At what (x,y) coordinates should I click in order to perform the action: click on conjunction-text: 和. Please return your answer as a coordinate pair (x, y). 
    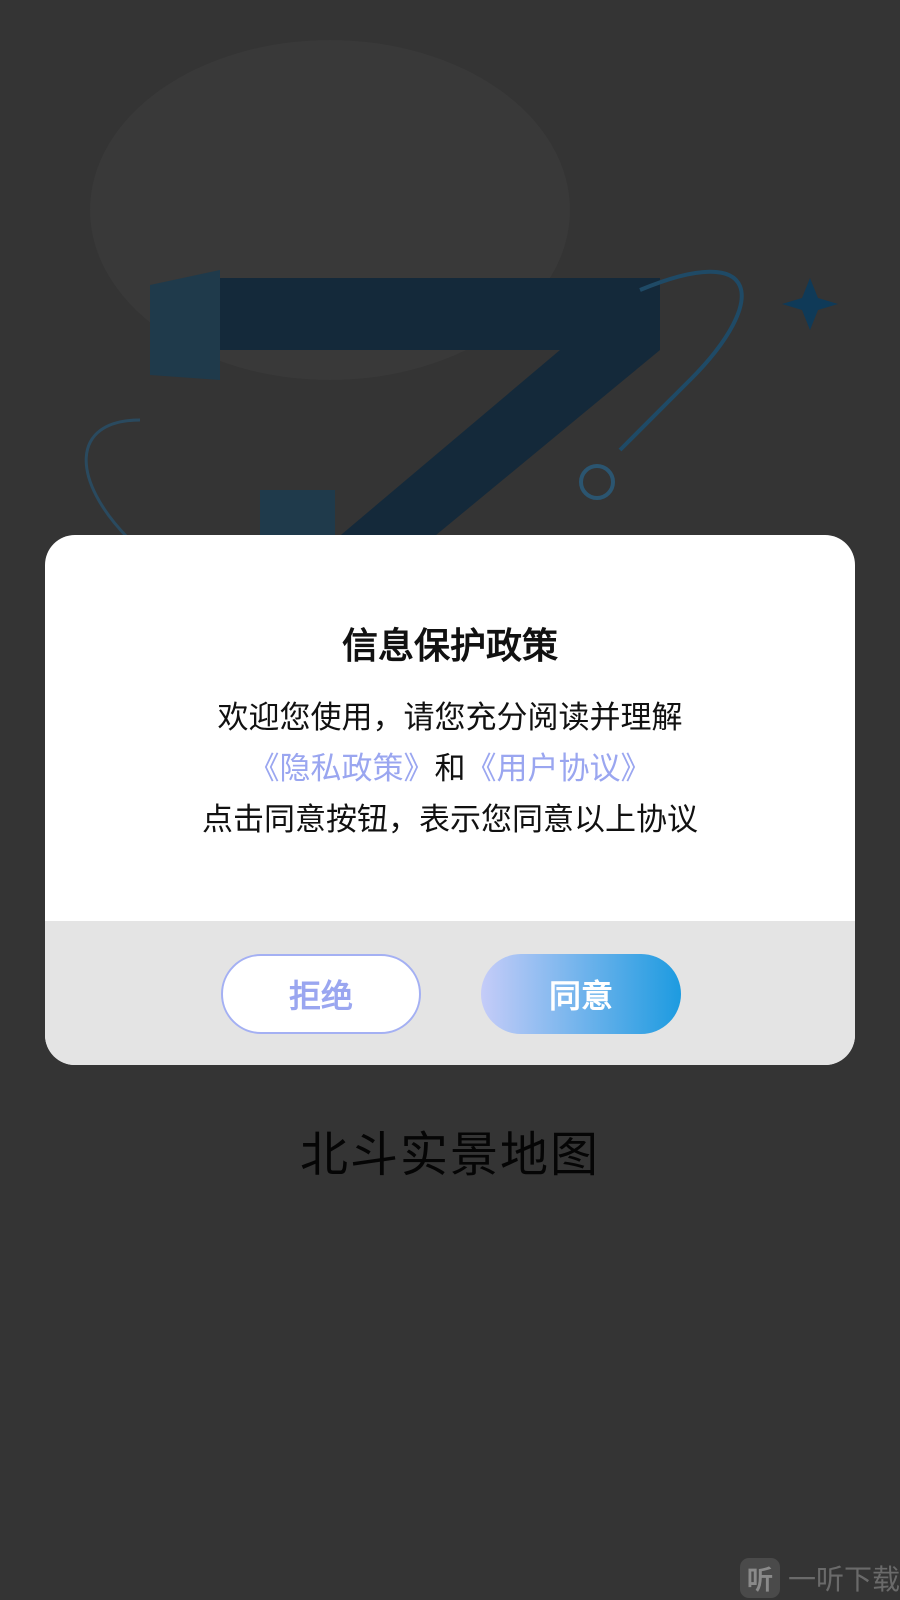
    Looking at the image, I should click on (450, 769).